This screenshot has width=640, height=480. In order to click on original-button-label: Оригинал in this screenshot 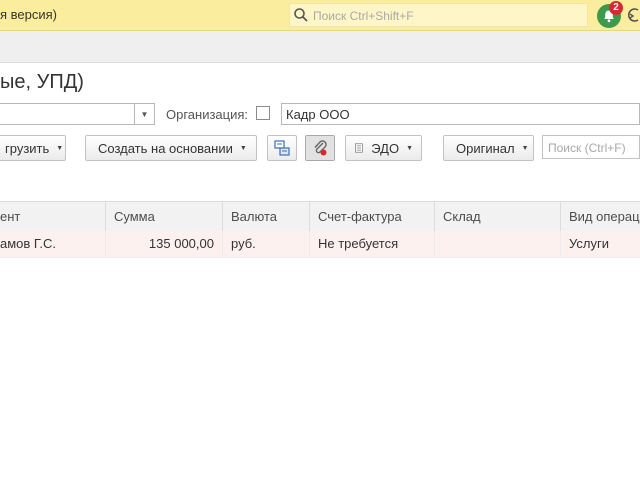, I will do `click(485, 148)`.